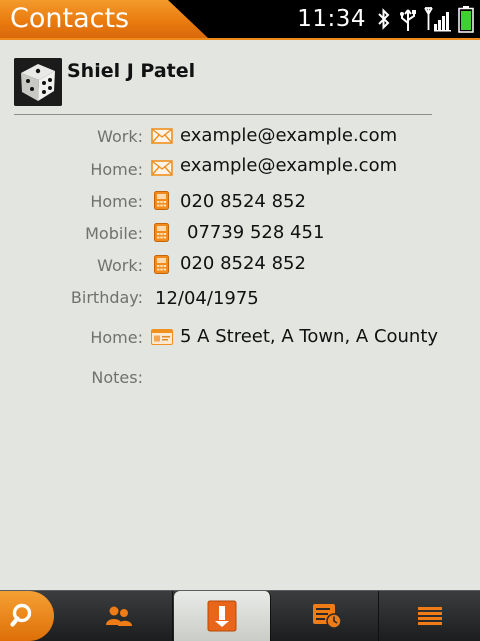 This screenshot has width=480, height=641. Describe the element at coordinates (288, 135) in the screenshot. I see `work-email-value: example@example.com` at that location.